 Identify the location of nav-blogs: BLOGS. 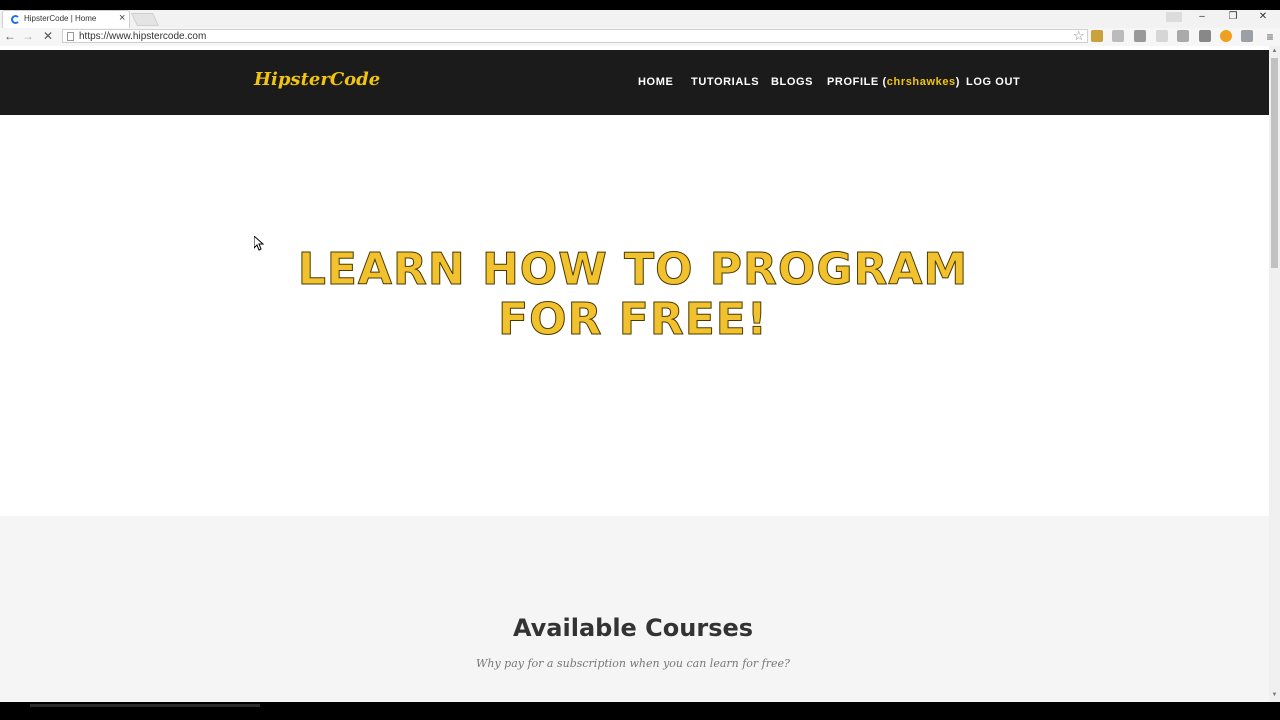
(792, 82).